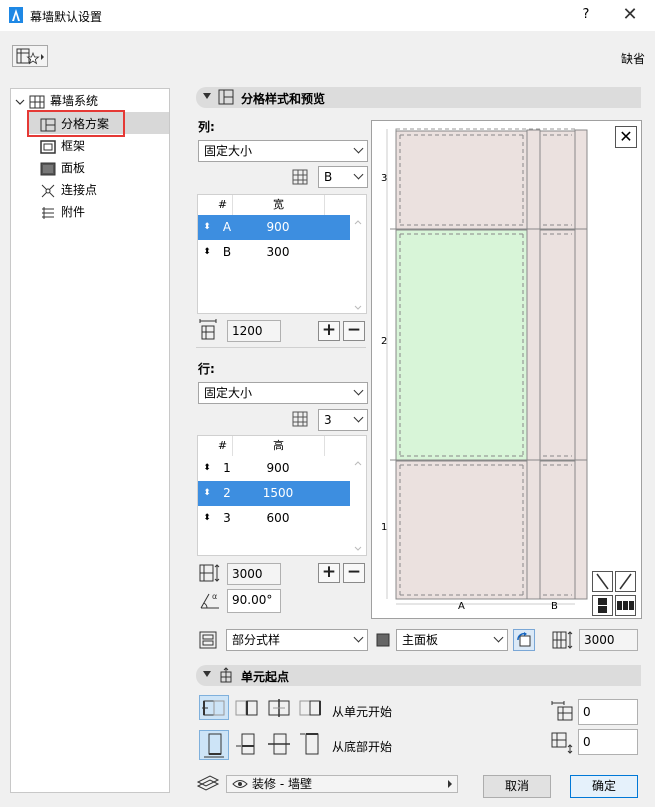 The width and height of the screenshot is (655, 807). What do you see at coordinates (602, 605) in the screenshot?
I see `vertical-split-button` at bounding box center [602, 605].